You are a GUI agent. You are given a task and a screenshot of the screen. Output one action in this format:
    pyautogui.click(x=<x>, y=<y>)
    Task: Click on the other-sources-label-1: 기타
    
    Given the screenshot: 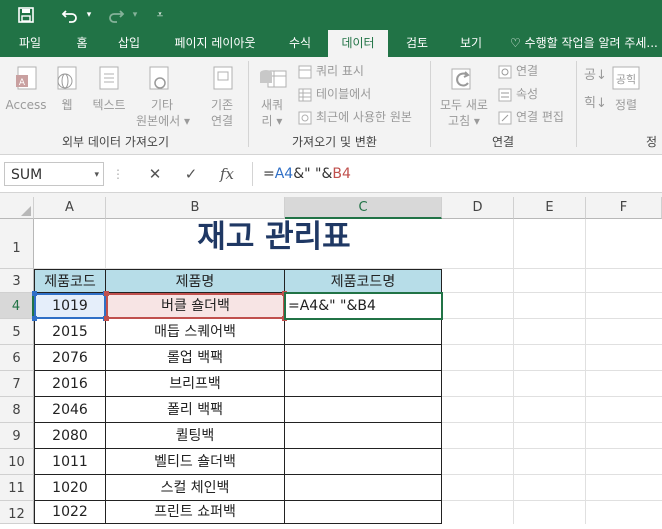 What is the action you would take?
    pyautogui.click(x=162, y=105)
    